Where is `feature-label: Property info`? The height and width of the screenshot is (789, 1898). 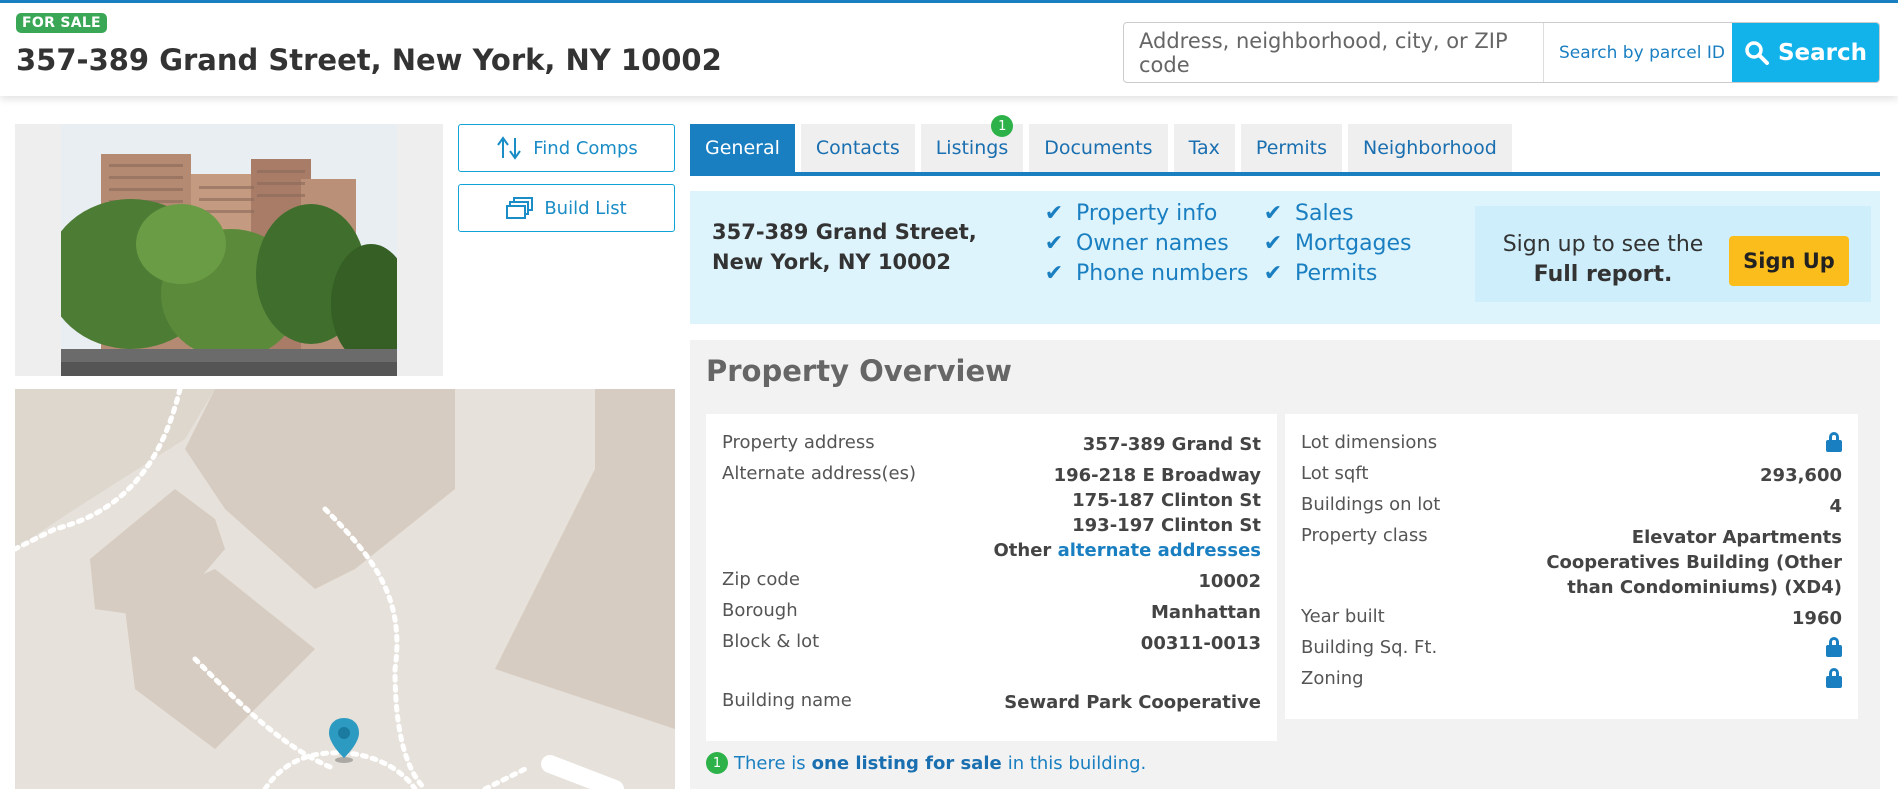
feature-label: Property info is located at coordinates (1147, 213).